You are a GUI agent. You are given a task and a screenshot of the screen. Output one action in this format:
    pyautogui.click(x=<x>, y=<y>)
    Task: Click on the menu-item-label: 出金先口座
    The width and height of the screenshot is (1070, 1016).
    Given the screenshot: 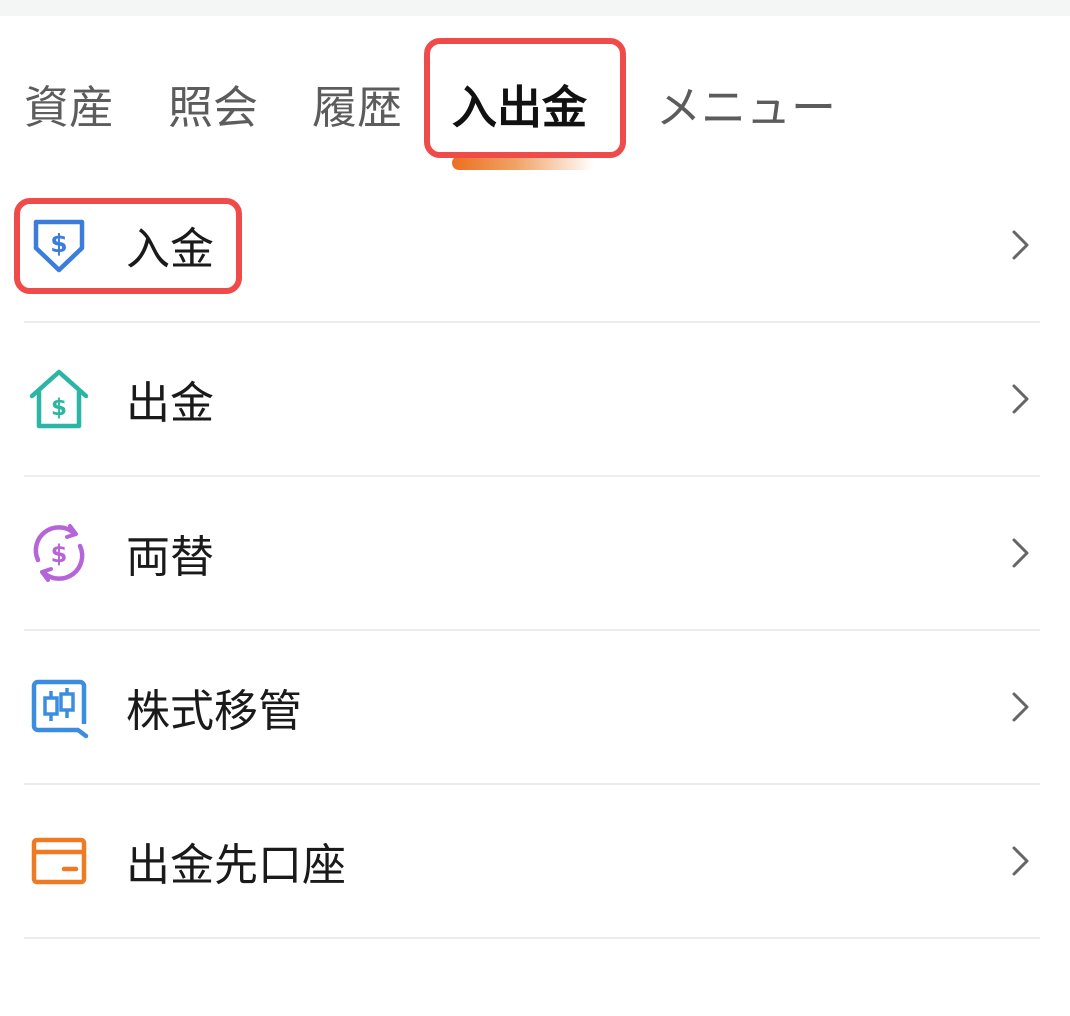 What is the action you would take?
    pyautogui.click(x=236, y=865)
    